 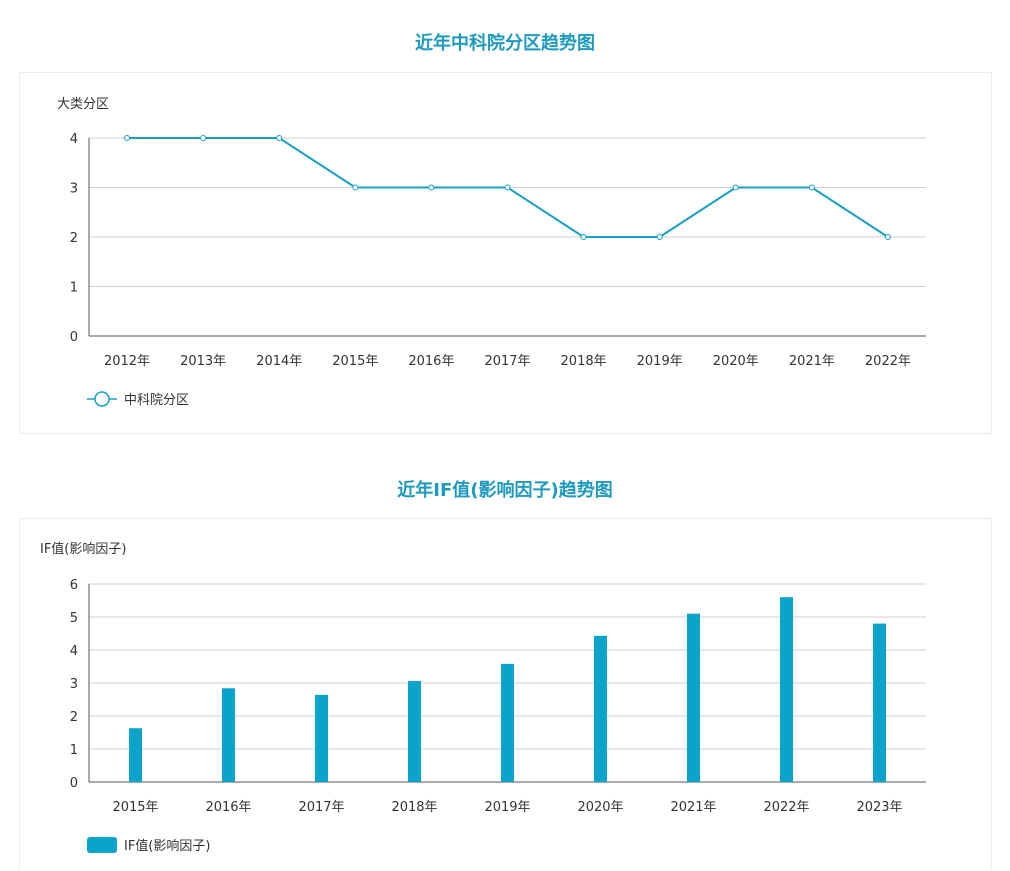 What do you see at coordinates (279, 361) in the screenshot?
I see `x-tick-label: 2014年` at bounding box center [279, 361].